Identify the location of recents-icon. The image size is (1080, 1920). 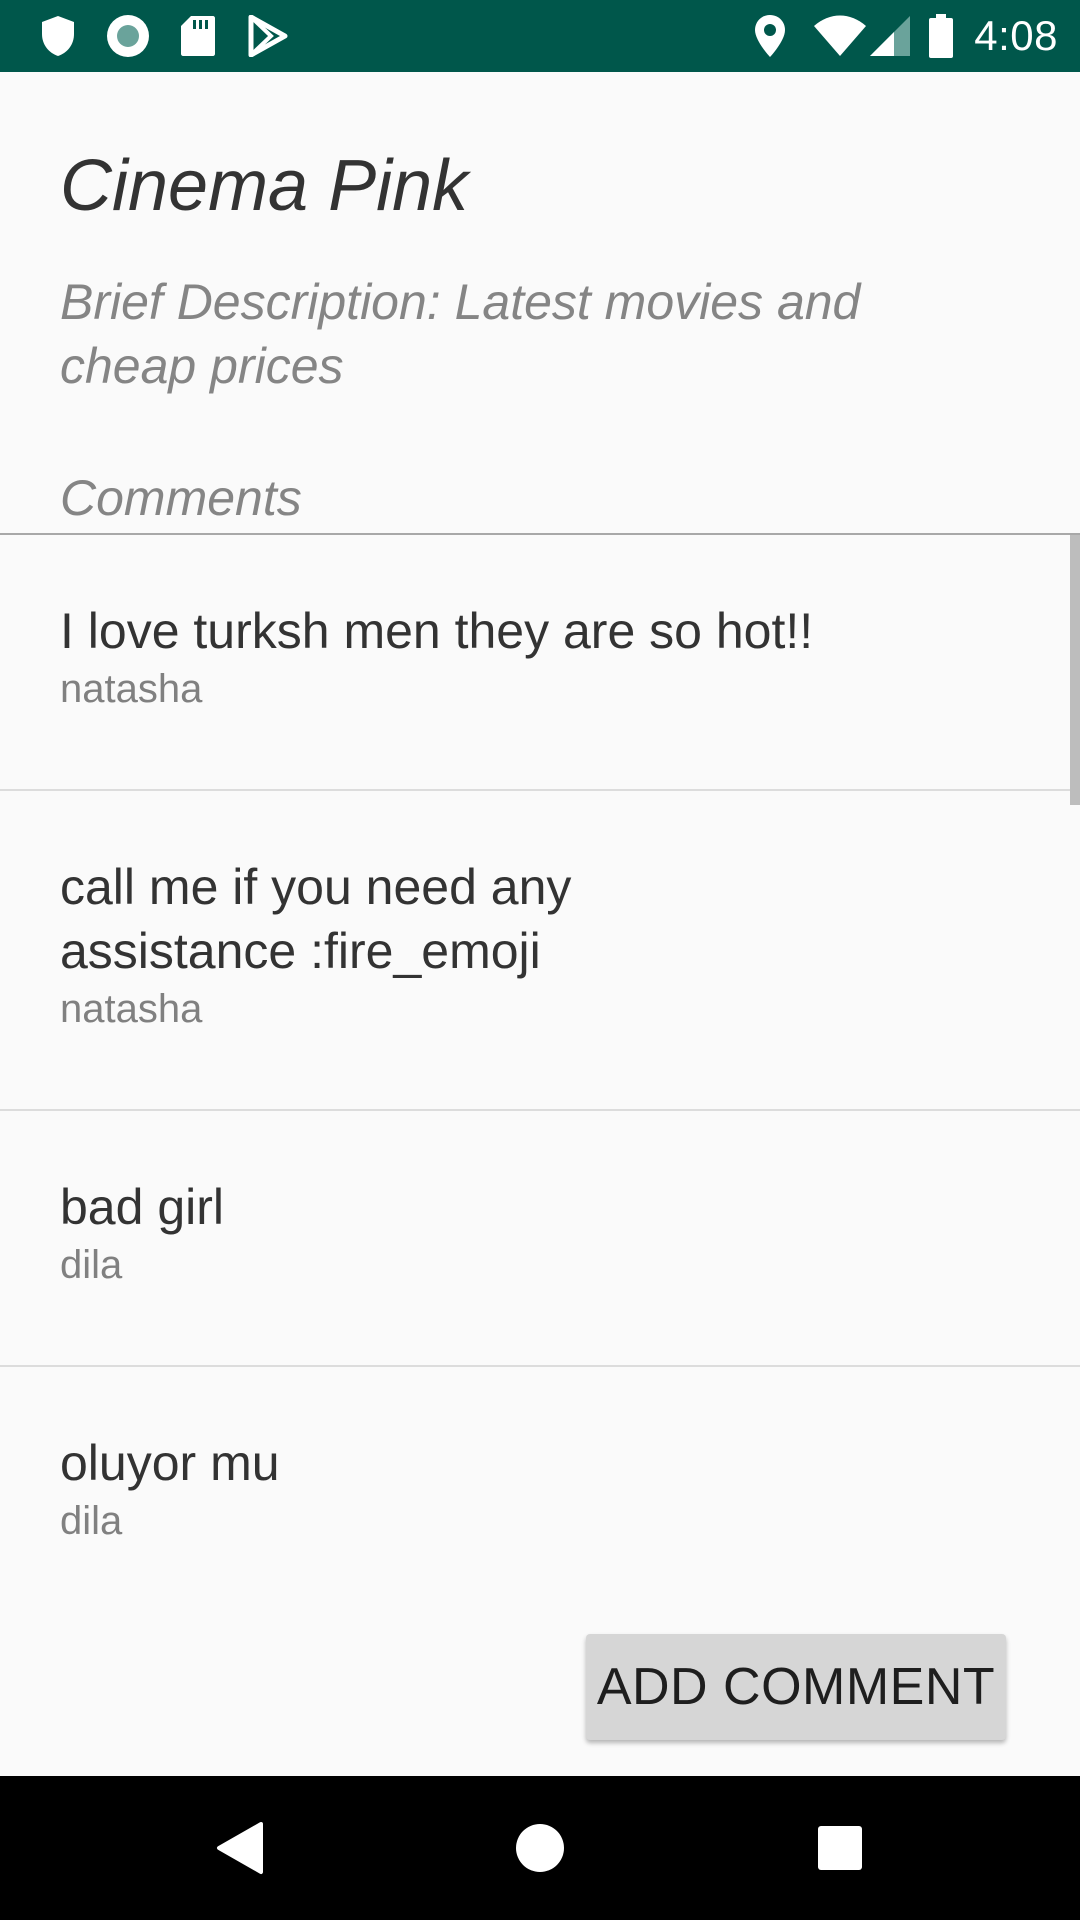
(840, 1848).